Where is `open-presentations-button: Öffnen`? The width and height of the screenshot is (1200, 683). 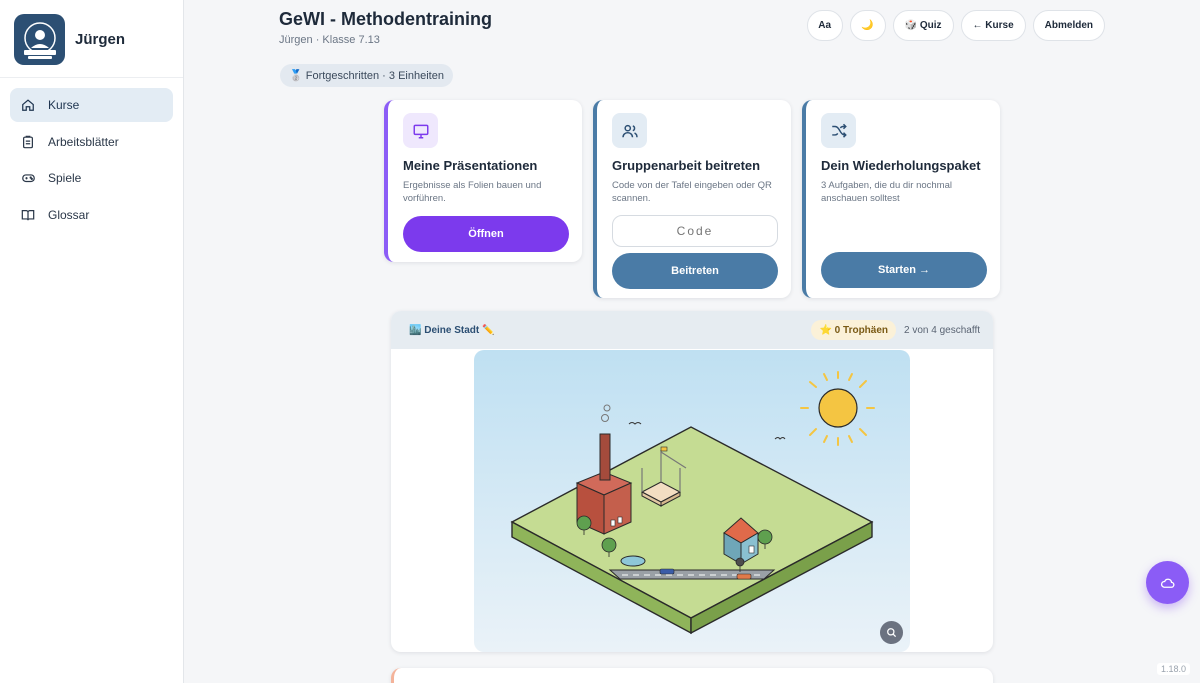
open-presentations-button: Öffnen is located at coordinates (486, 234).